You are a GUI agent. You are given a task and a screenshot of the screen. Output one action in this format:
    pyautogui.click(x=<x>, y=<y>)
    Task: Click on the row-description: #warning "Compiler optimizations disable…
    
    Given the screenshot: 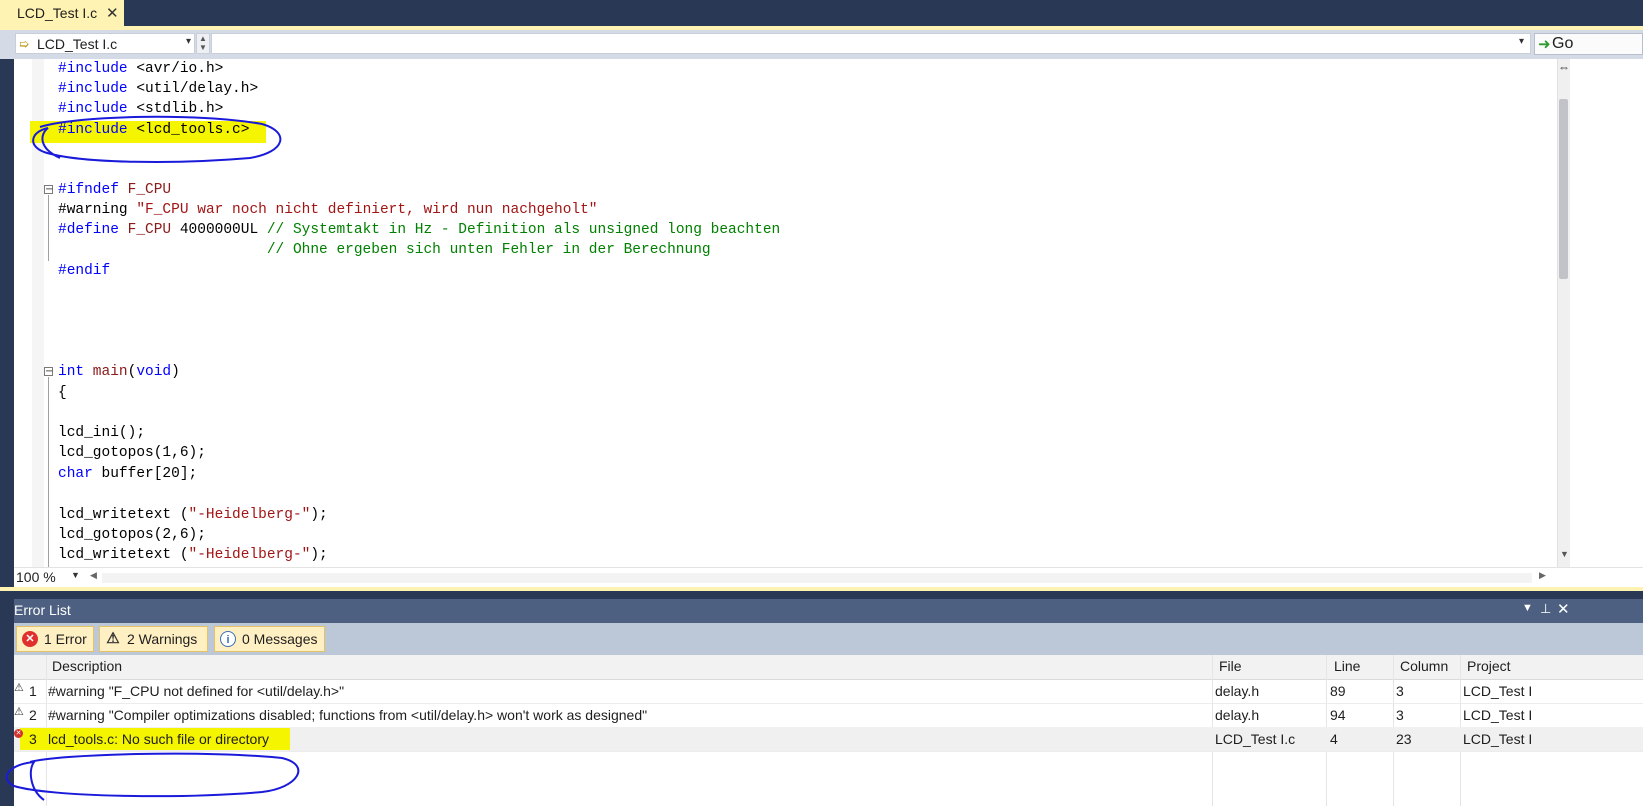 What is the action you would take?
    pyautogui.click(x=348, y=715)
    